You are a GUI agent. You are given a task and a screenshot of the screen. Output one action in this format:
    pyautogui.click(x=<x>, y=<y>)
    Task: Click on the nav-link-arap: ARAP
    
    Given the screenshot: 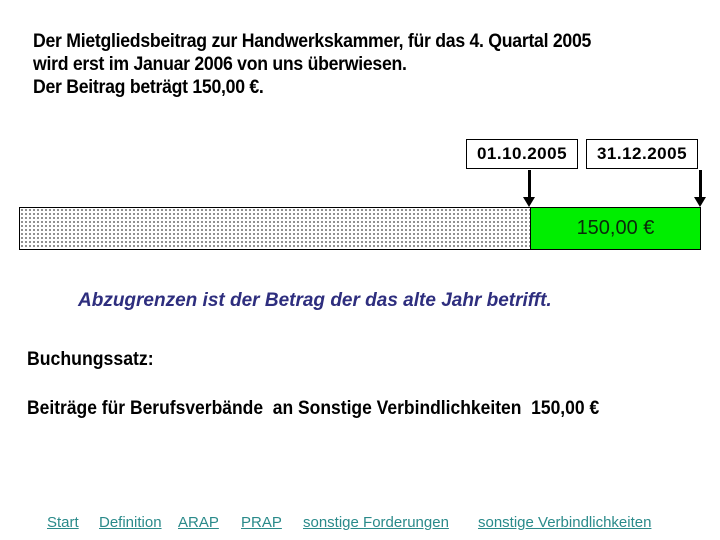 What is the action you would take?
    pyautogui.click(x=198, y=522)
    